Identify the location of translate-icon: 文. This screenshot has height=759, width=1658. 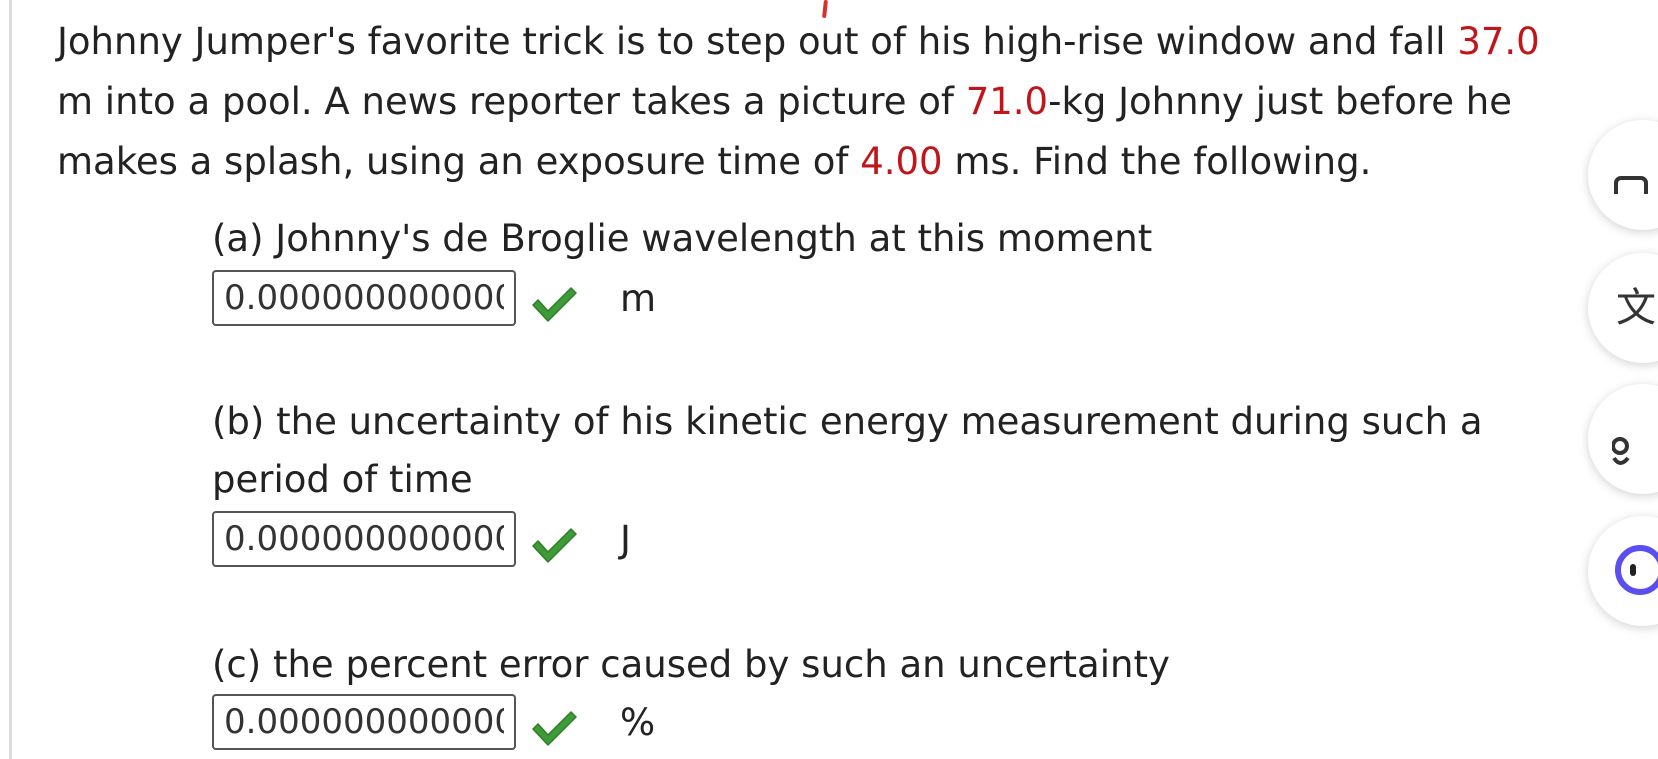
(1636, 308).